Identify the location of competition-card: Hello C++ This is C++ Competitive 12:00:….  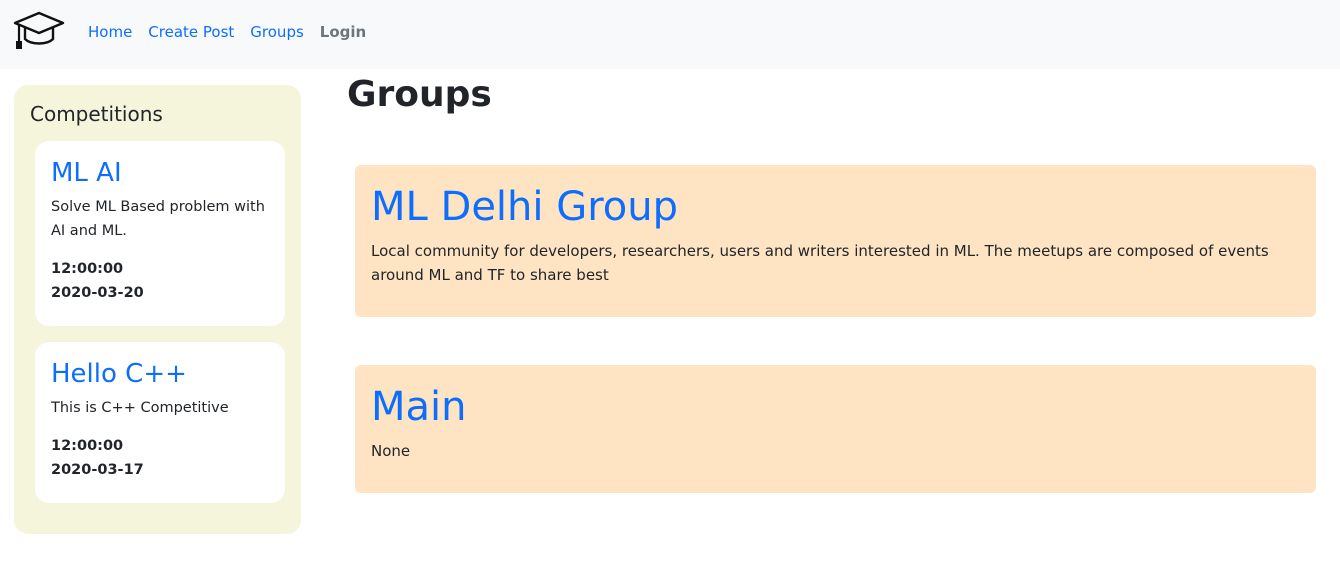
(160, 422).